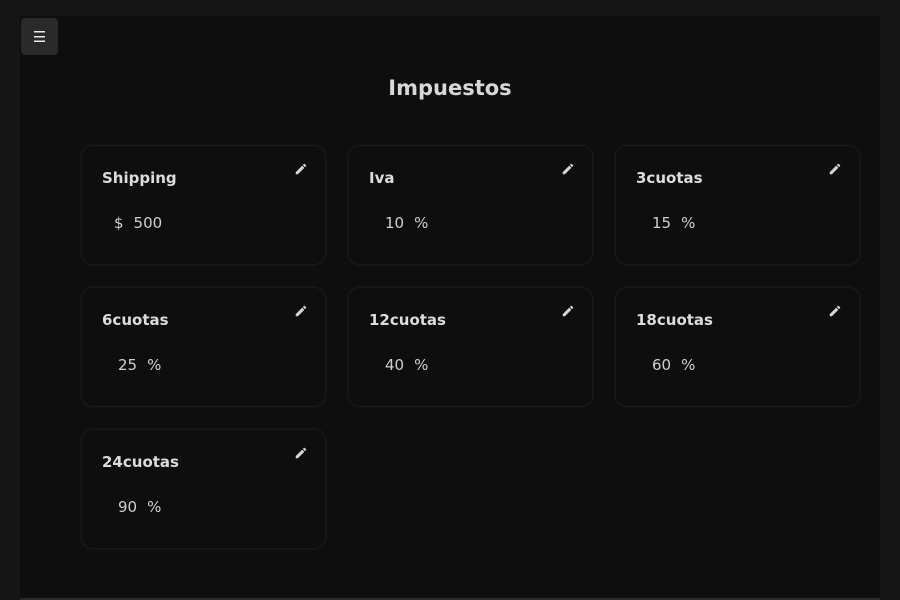 The width and height of the screenshot is (900, 600). Describe the element at coordinates (128, 365) in the screenshot. I see `tax-value: 25` at that location.